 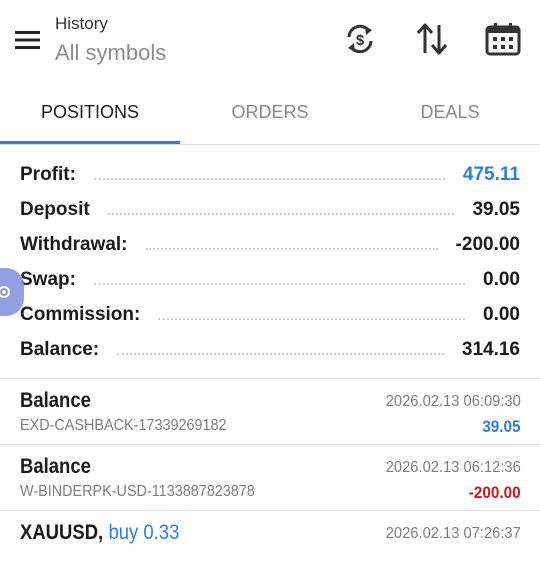 What do you see at coordinates (90, 116) in the screenshot?
I see `tab-positions: POSITIONS` at bounding box center [90, 116].